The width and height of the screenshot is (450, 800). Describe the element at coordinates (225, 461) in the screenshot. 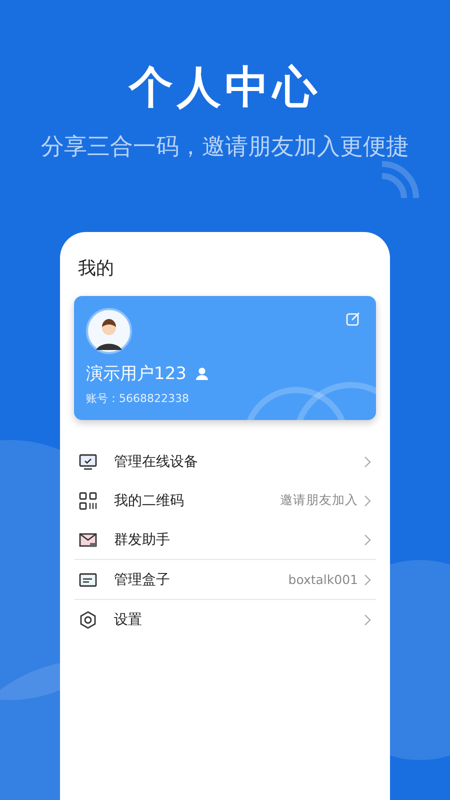

I see `menu-item: 管理在线设备` at that location.